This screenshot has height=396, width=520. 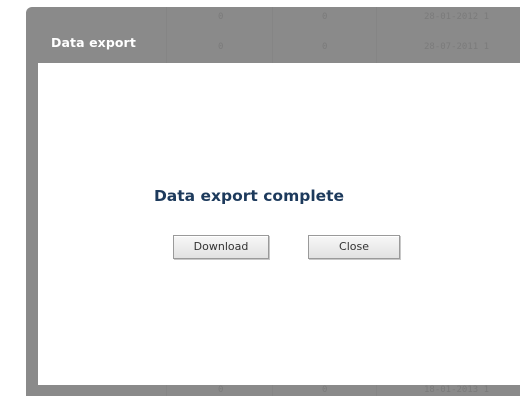 What do you see at coordinates (221, 247) in the screenshot?
I see `download-button: Download` at bounding box center [221, 247].